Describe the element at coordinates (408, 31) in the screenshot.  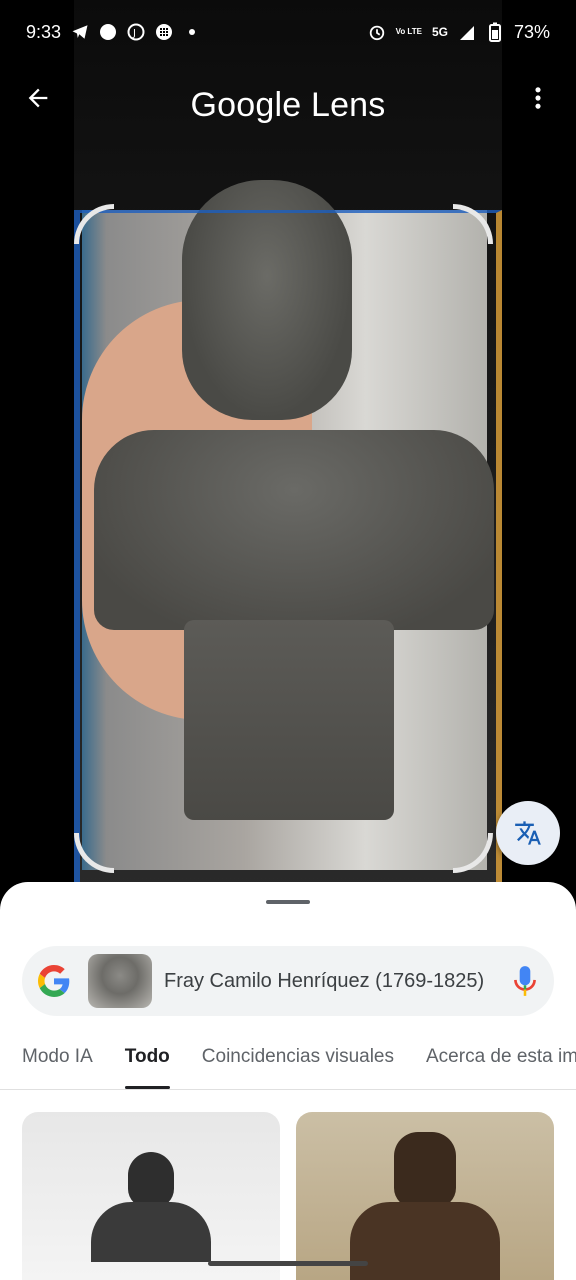
I see `volte-label: Vo LTE` at that location.